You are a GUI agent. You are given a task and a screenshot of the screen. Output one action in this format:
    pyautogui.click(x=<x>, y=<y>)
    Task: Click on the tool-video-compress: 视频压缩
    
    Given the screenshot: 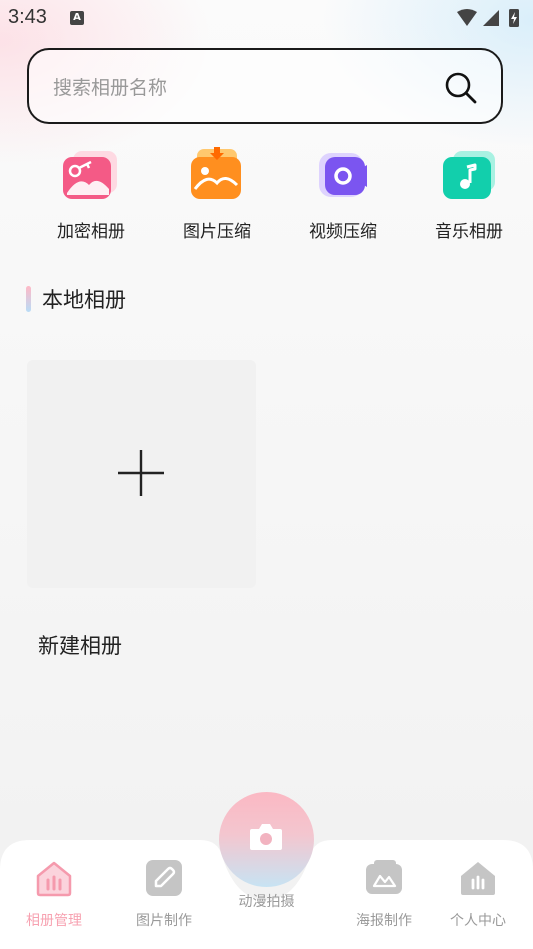 What is the action you would take?
    pyautogui.click(x=343, y=193)
    